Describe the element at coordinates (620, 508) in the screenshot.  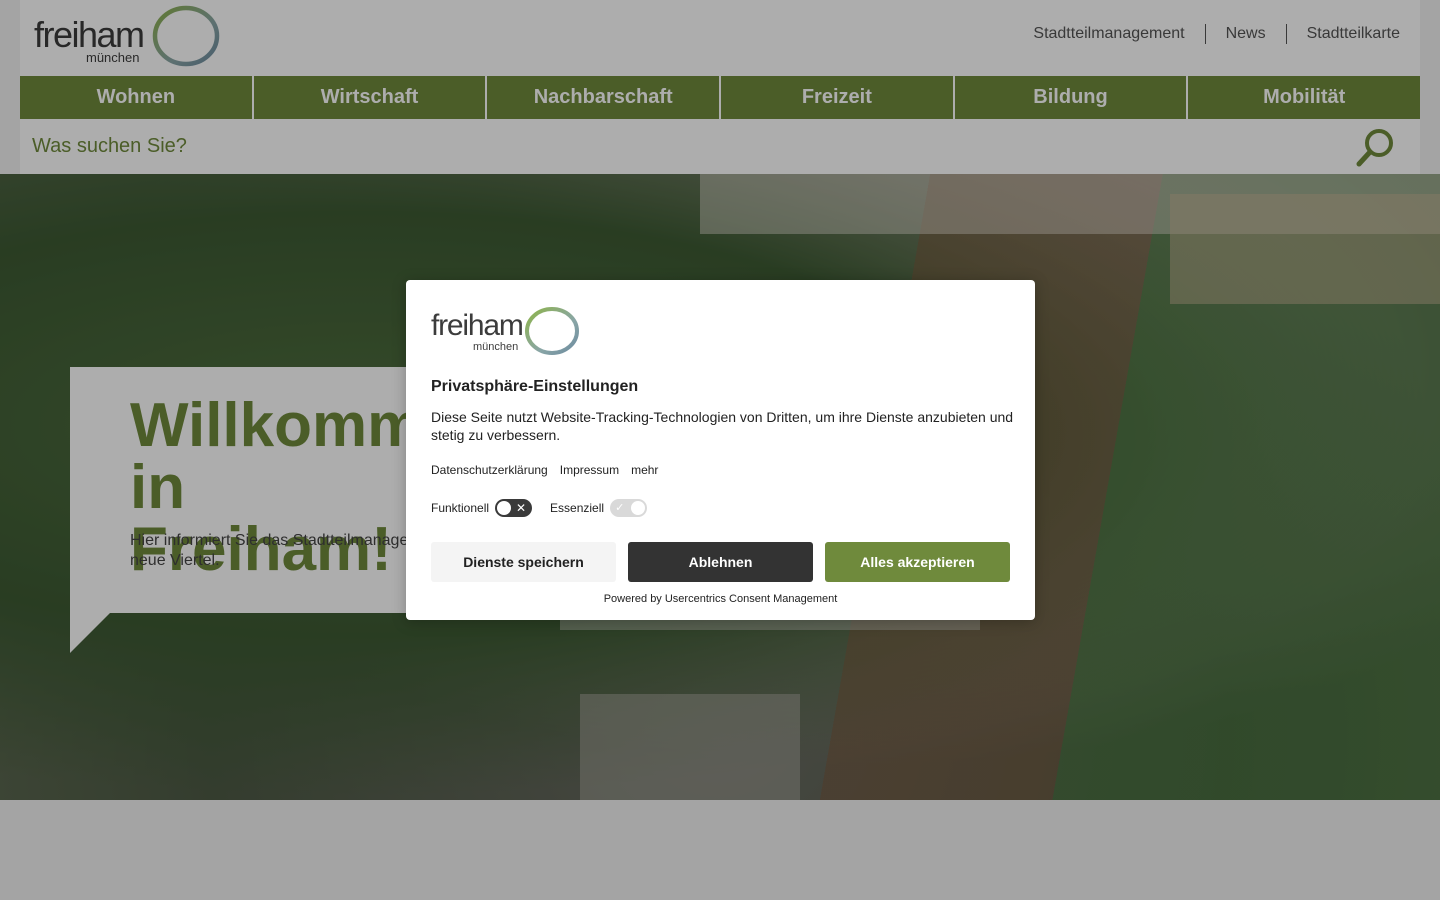
I see `check-icon: ✓` at that location.